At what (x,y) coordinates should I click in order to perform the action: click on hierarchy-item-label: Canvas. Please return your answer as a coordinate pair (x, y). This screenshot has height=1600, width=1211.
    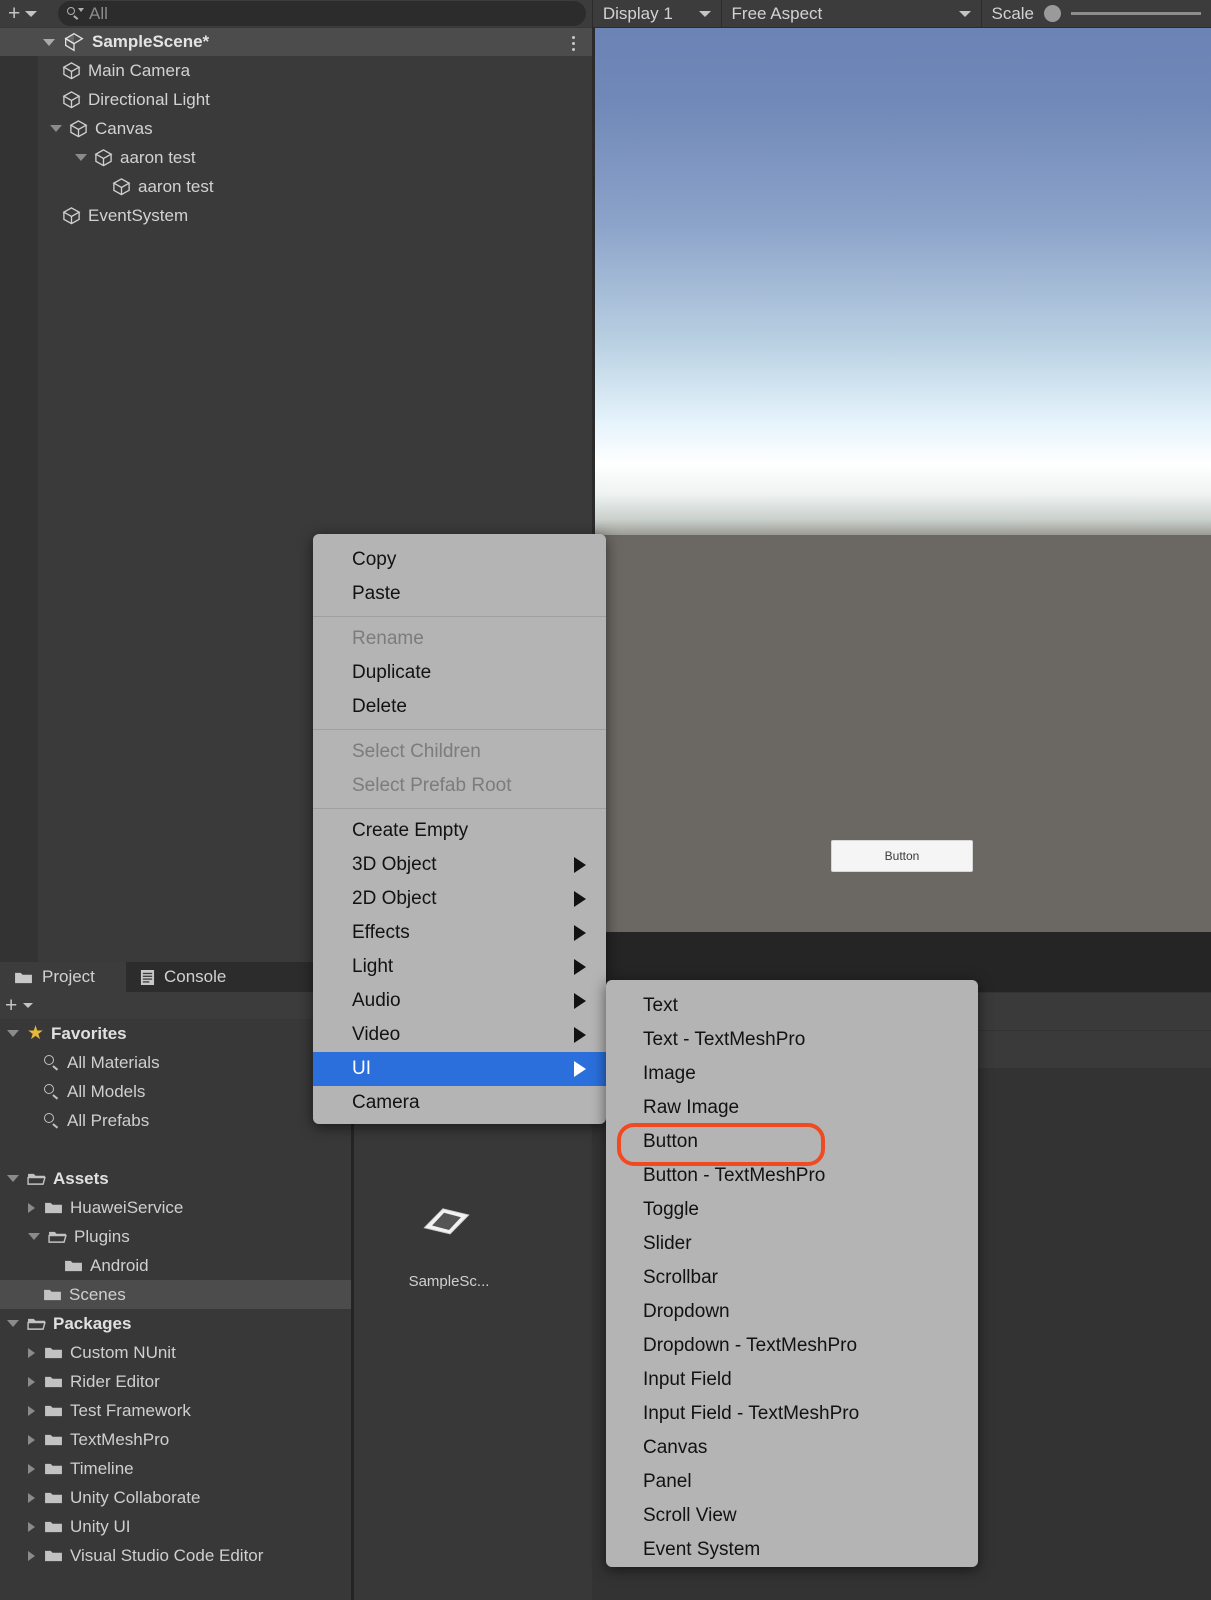
    Looking at the image, I should click on (124, 128).